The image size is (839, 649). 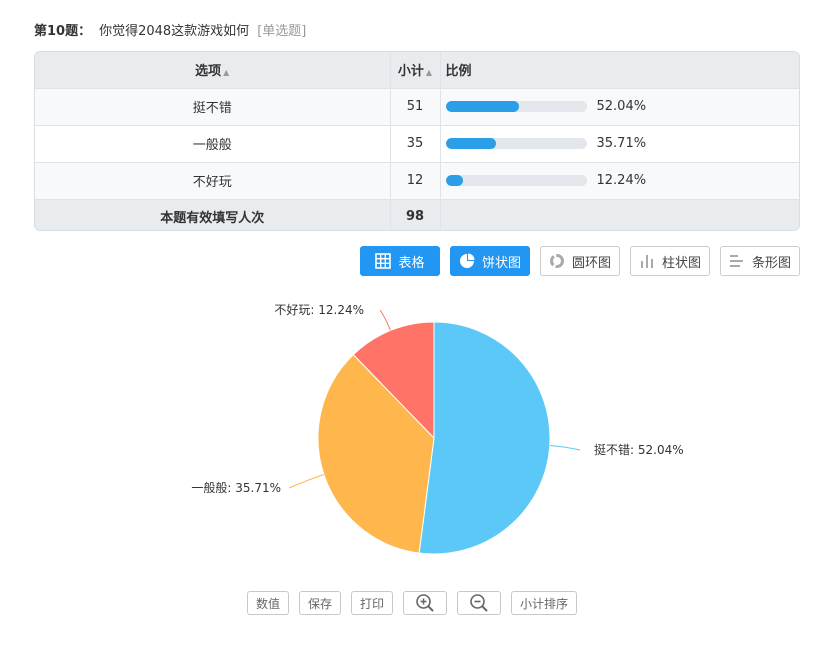 I want to click on header-count: 小计 ▲︎, so click(x=415, y=70).